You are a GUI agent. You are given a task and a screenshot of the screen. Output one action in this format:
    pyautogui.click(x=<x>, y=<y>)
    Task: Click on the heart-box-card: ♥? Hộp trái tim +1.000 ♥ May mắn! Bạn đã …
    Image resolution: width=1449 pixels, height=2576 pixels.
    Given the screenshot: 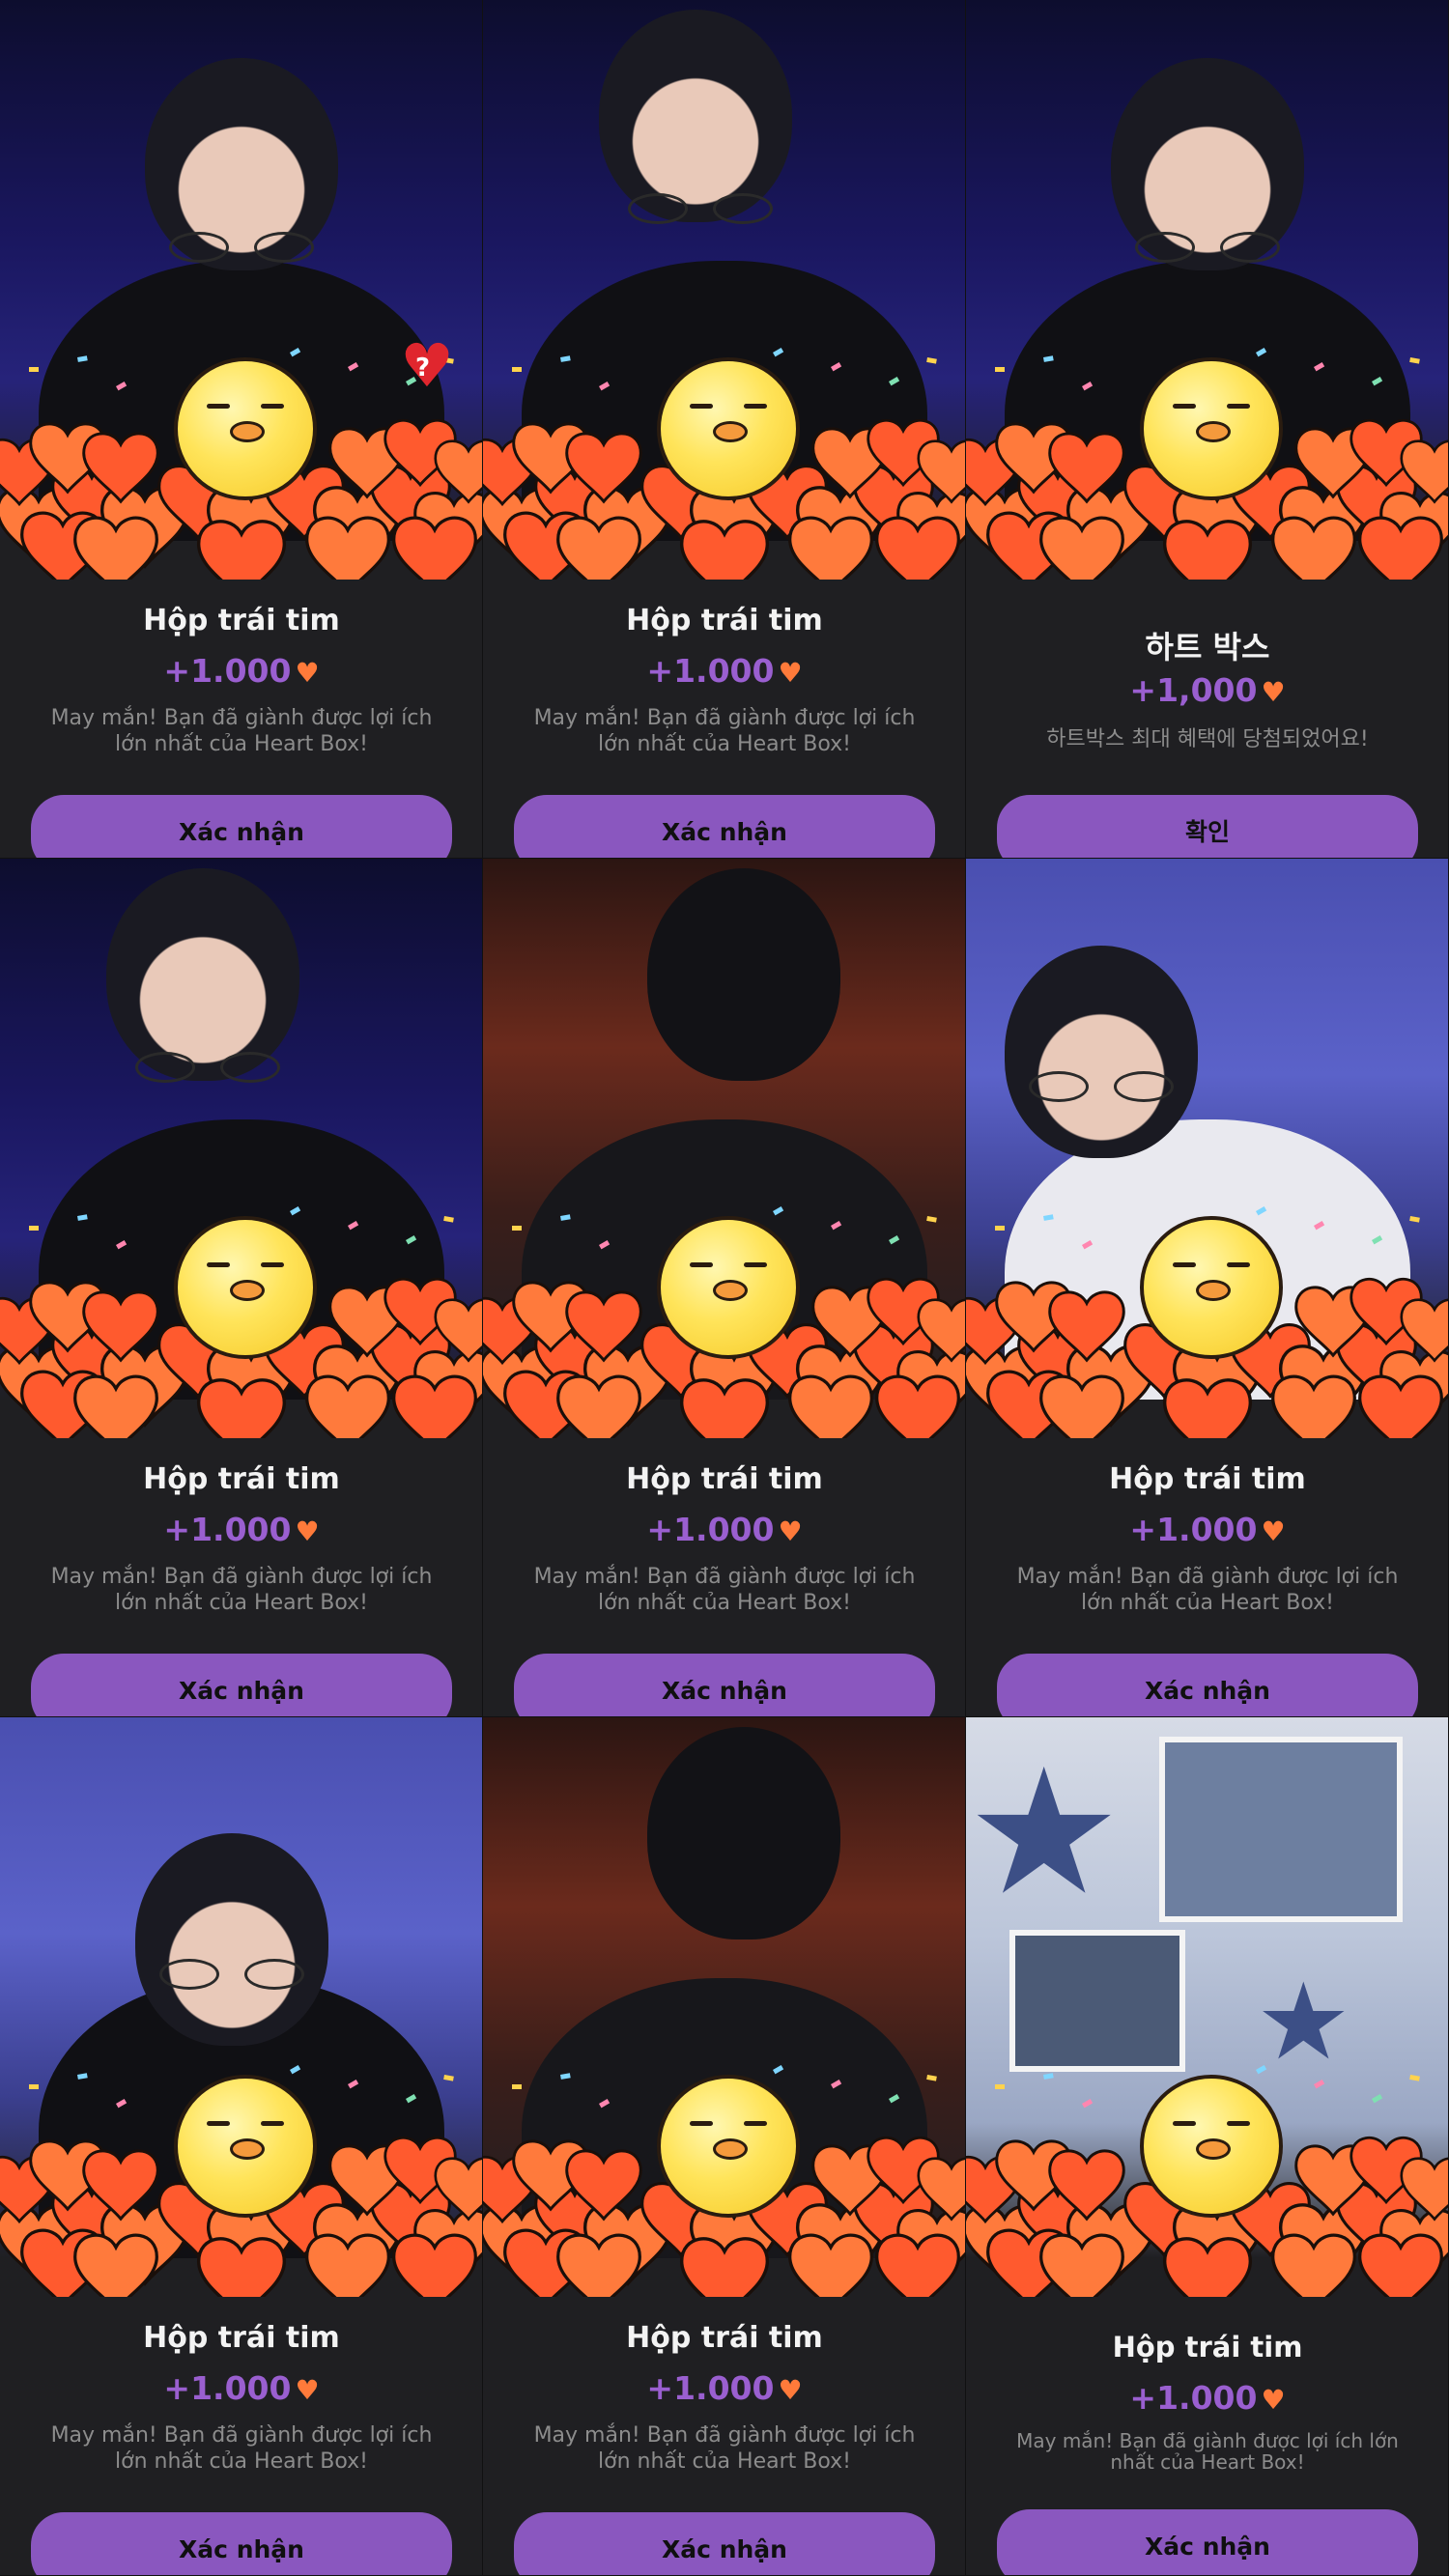 What is the action you would take?
    pyautogui.click(x=241, y=429)
    